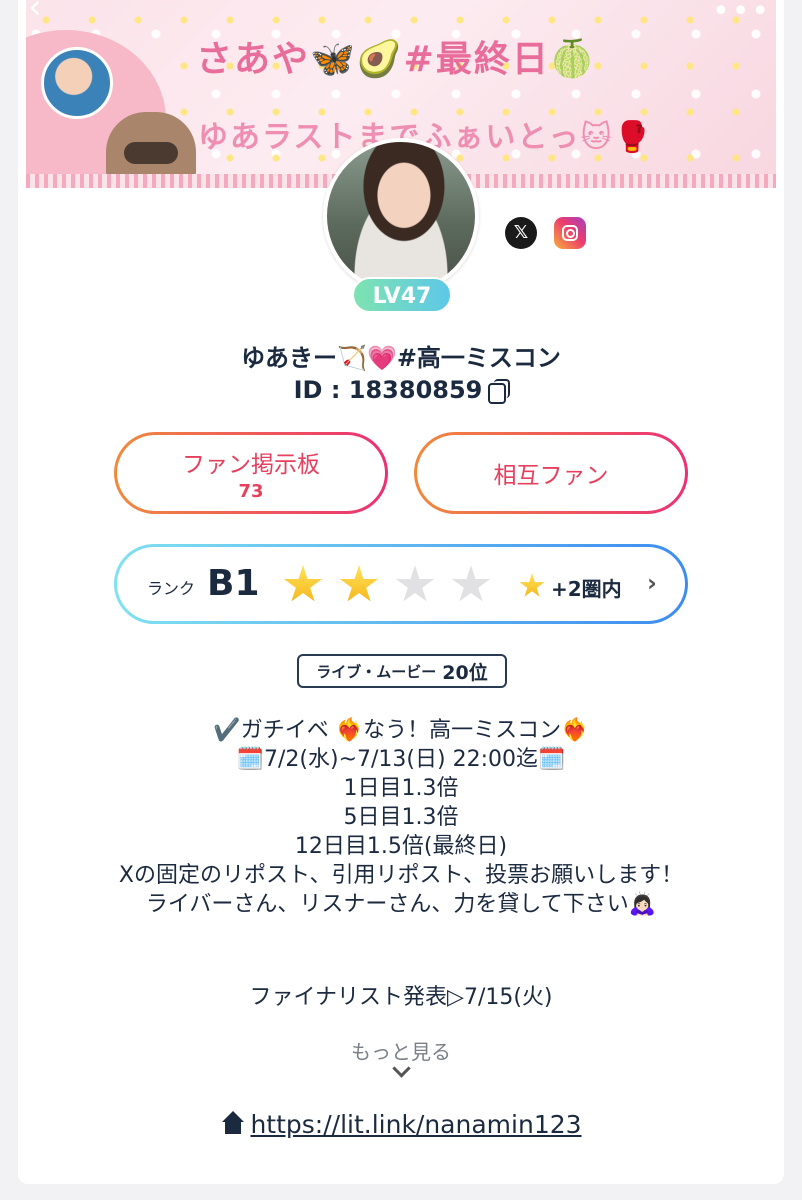 This screenshot has height=1200, width=802. Describe the element at coordinates (376, 671) in the screenshot. I see `category-label: ライブ・ムービー` at that location.